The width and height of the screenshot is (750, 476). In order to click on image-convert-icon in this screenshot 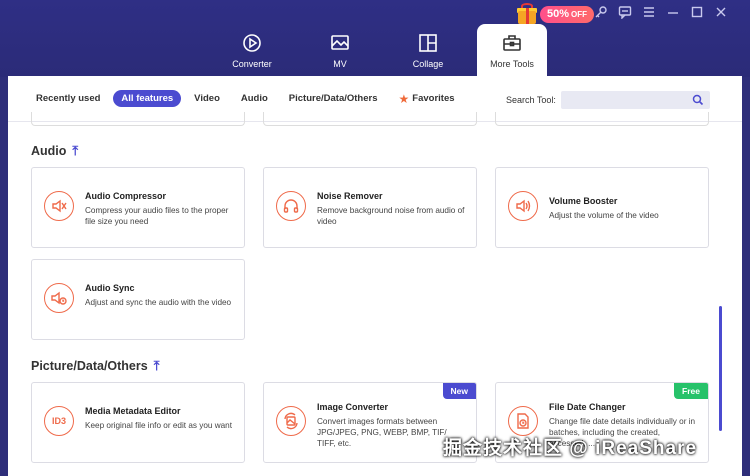, I will do `click(291, 421)`.